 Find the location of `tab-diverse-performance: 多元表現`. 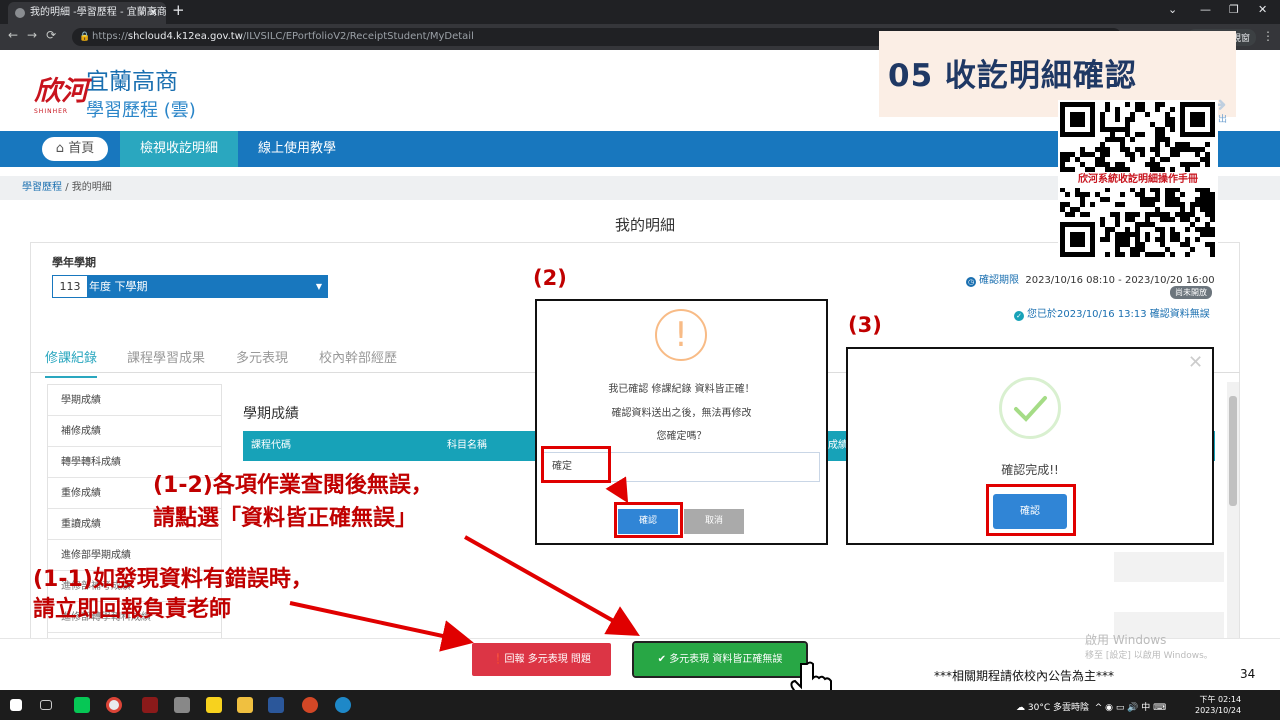

tab-diverse-performance: 多元表現 is located at coordinates (262, 356).